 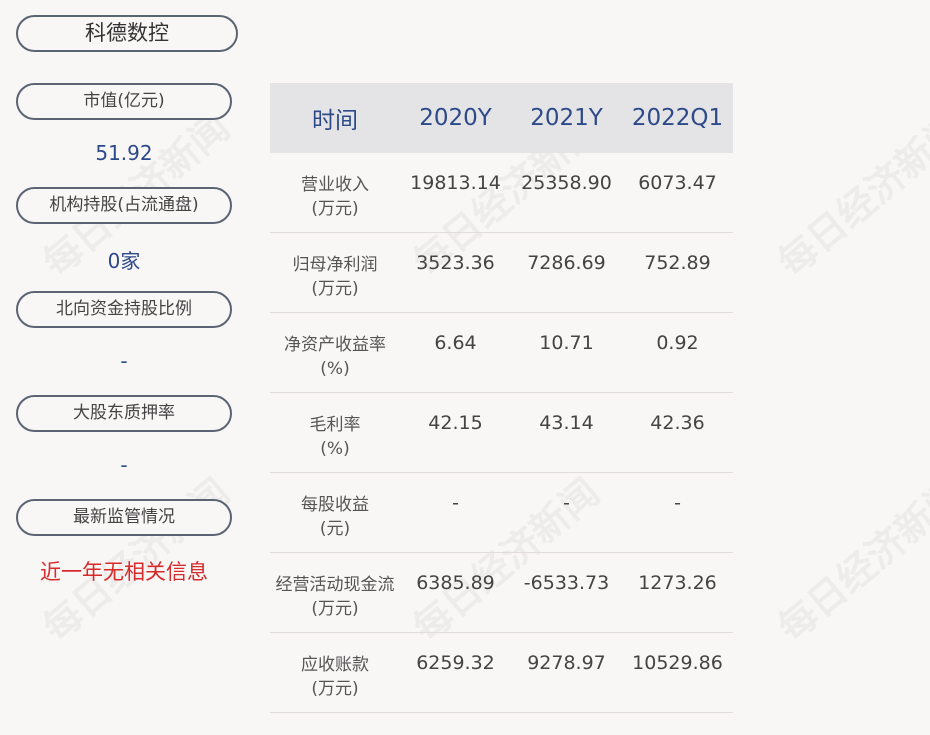 I want to click on table-row: 应收账款 (万元) 6259.32 9278.97 10529.86, so click(x=501, y=673).